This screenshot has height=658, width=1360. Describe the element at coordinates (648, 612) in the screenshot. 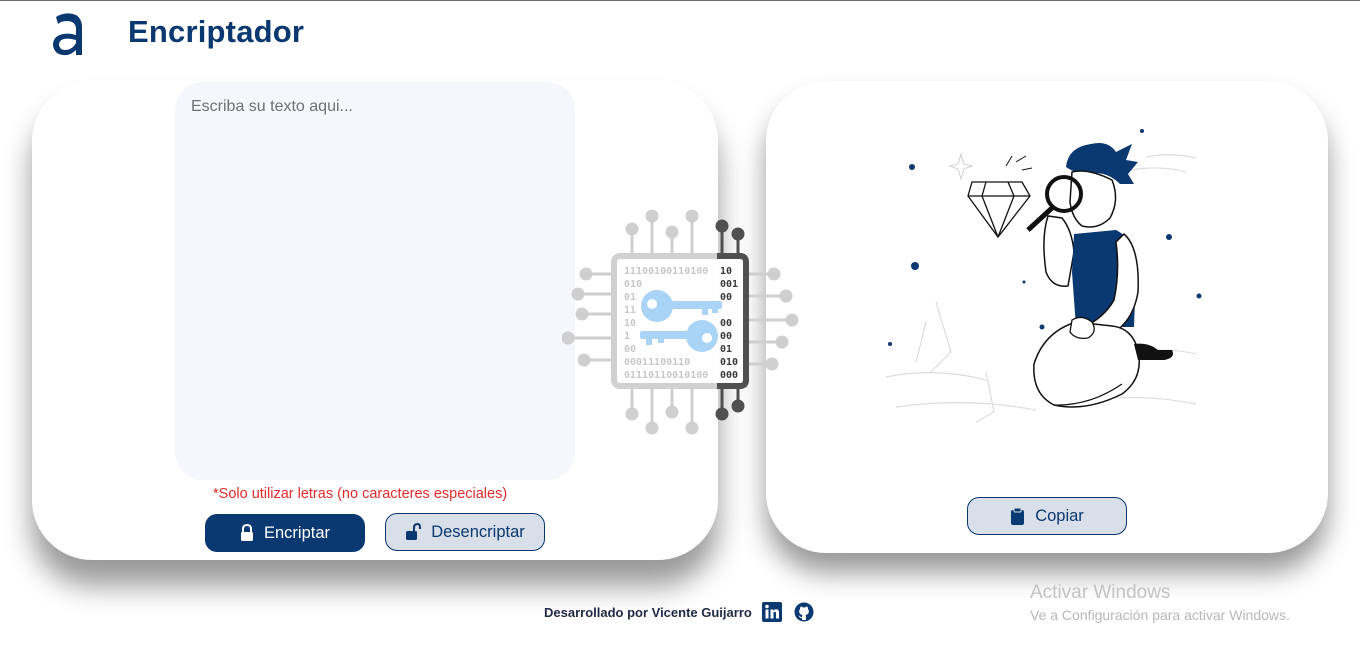

I see `footer-credit: Desarrollado por Vicente Guijarro` at that location.